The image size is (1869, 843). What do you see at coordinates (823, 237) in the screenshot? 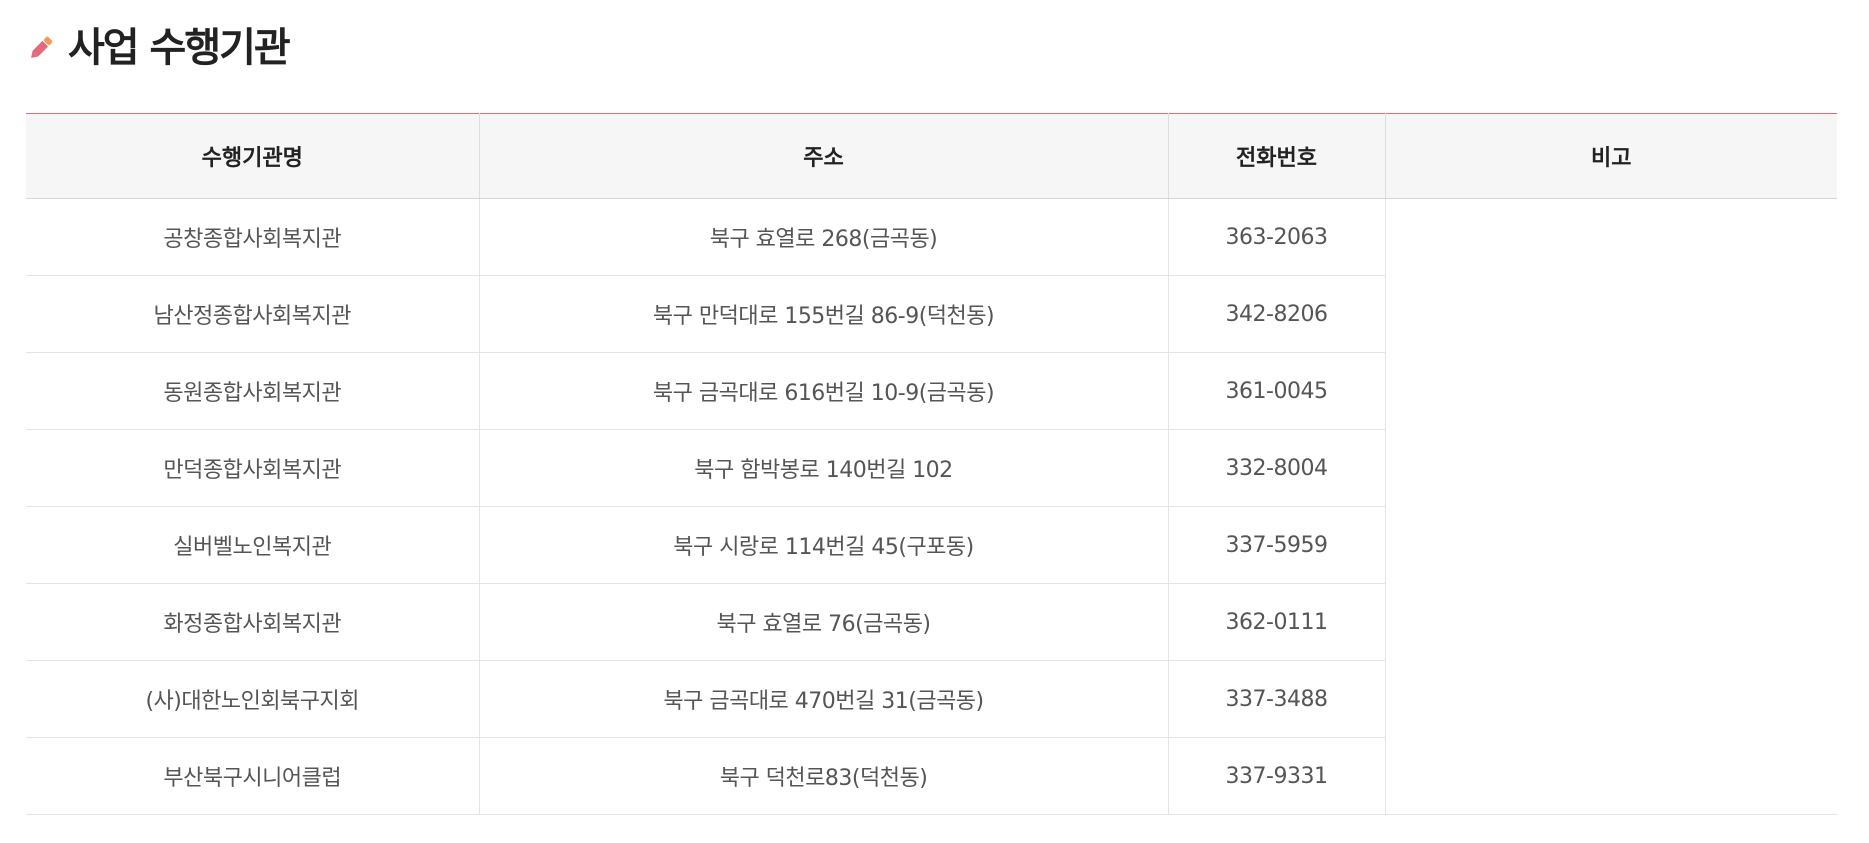
I see `address-cell: 북구 효열로 268(금곡동)` at bounding box center [823, 237].